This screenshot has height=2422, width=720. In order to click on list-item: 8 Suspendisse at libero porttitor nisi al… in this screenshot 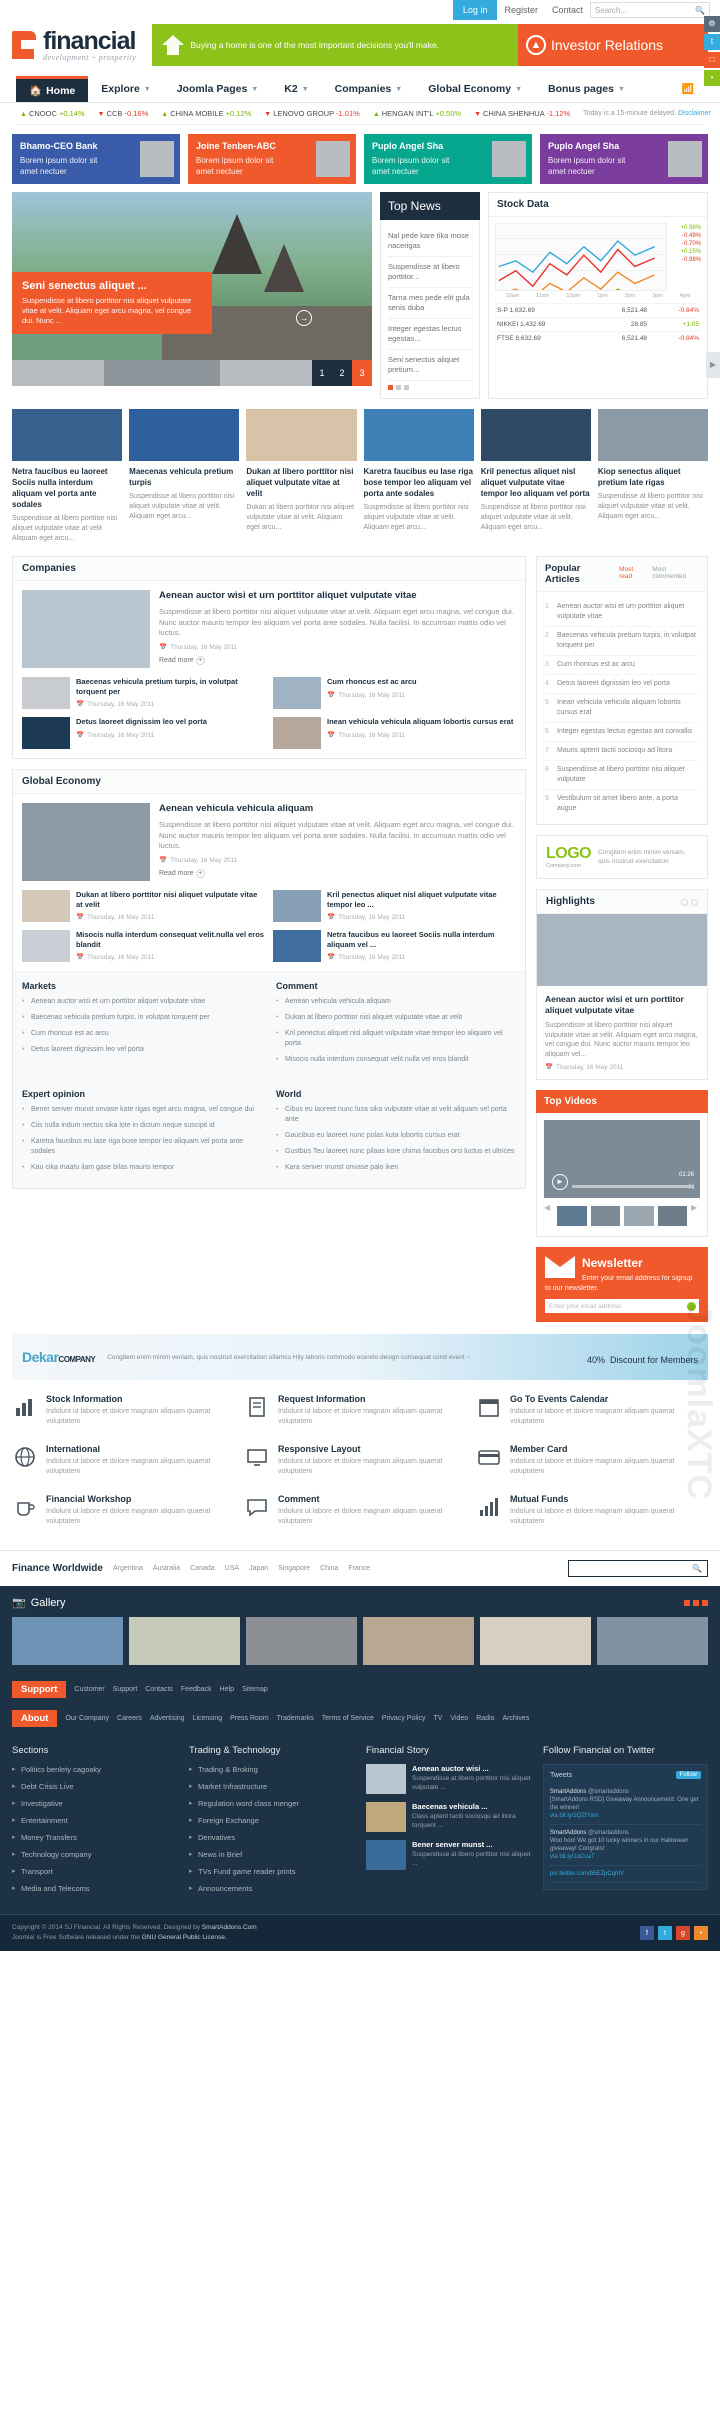, I will do `click(622, 775)`.